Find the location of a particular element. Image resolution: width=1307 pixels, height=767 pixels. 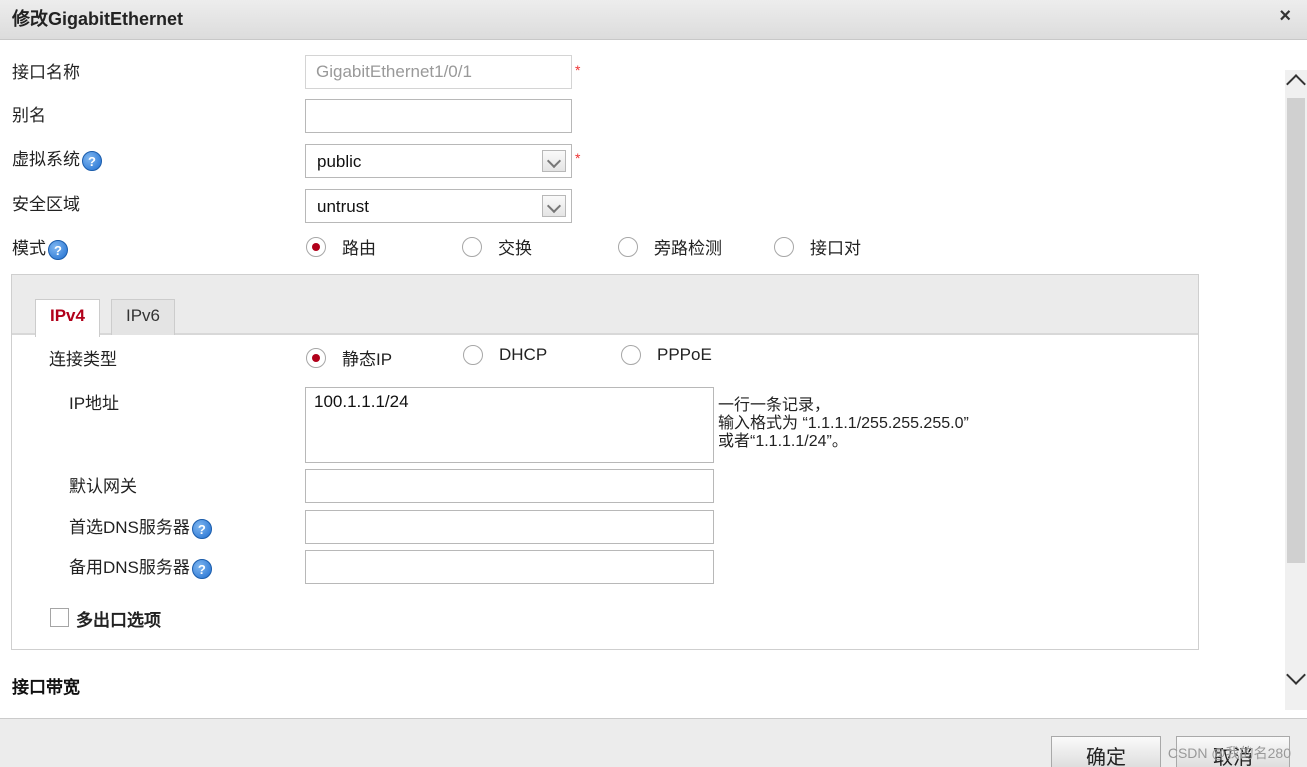

vsys-value: public is located at coordinates (339, 161).